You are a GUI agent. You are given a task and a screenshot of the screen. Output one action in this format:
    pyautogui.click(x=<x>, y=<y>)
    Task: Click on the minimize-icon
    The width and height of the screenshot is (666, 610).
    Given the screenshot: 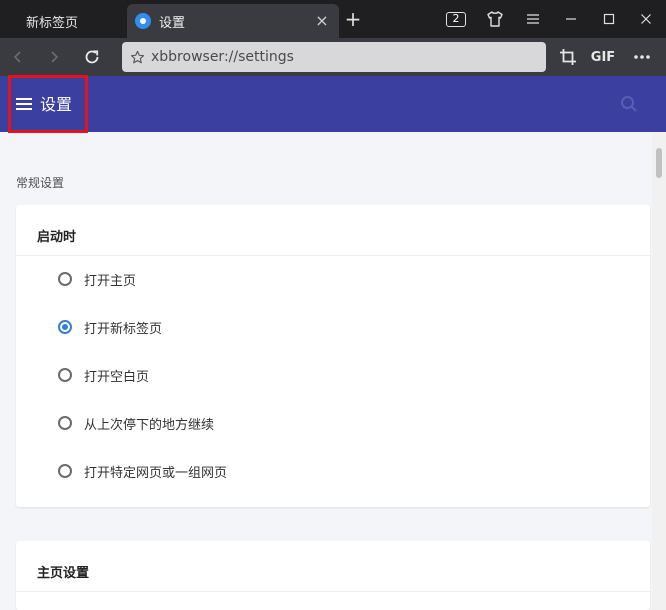 What is the action you would take?
    pyautogui.click(x=571, y=19)
    